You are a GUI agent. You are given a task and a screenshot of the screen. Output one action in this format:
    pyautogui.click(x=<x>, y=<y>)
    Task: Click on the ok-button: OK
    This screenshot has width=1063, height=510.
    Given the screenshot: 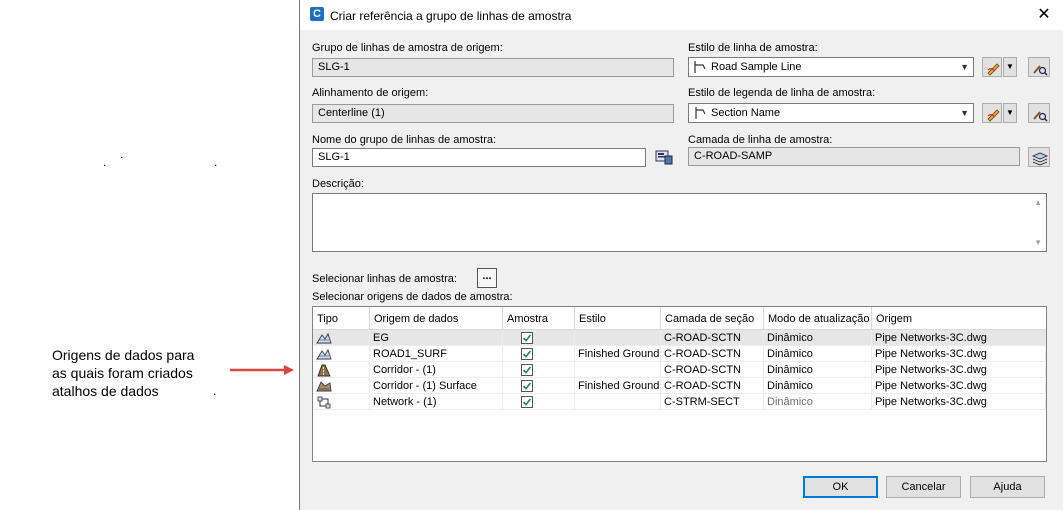 What is the action you would take?
    pyautogui.click(x=840, y=487)
    